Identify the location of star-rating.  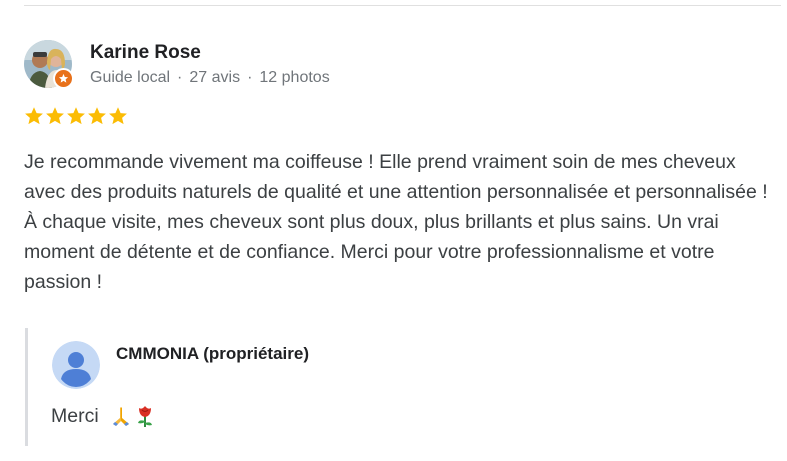
(76, 116).